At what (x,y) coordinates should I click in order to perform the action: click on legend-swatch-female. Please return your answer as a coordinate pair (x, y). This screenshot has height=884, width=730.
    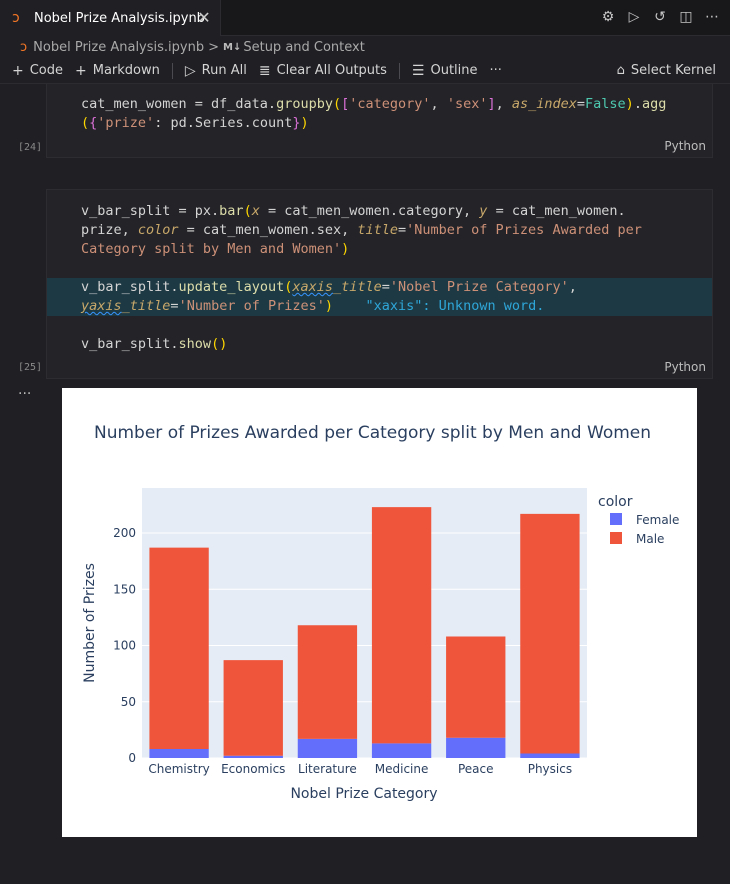
    Looking at the image, I should click on (616, 519).